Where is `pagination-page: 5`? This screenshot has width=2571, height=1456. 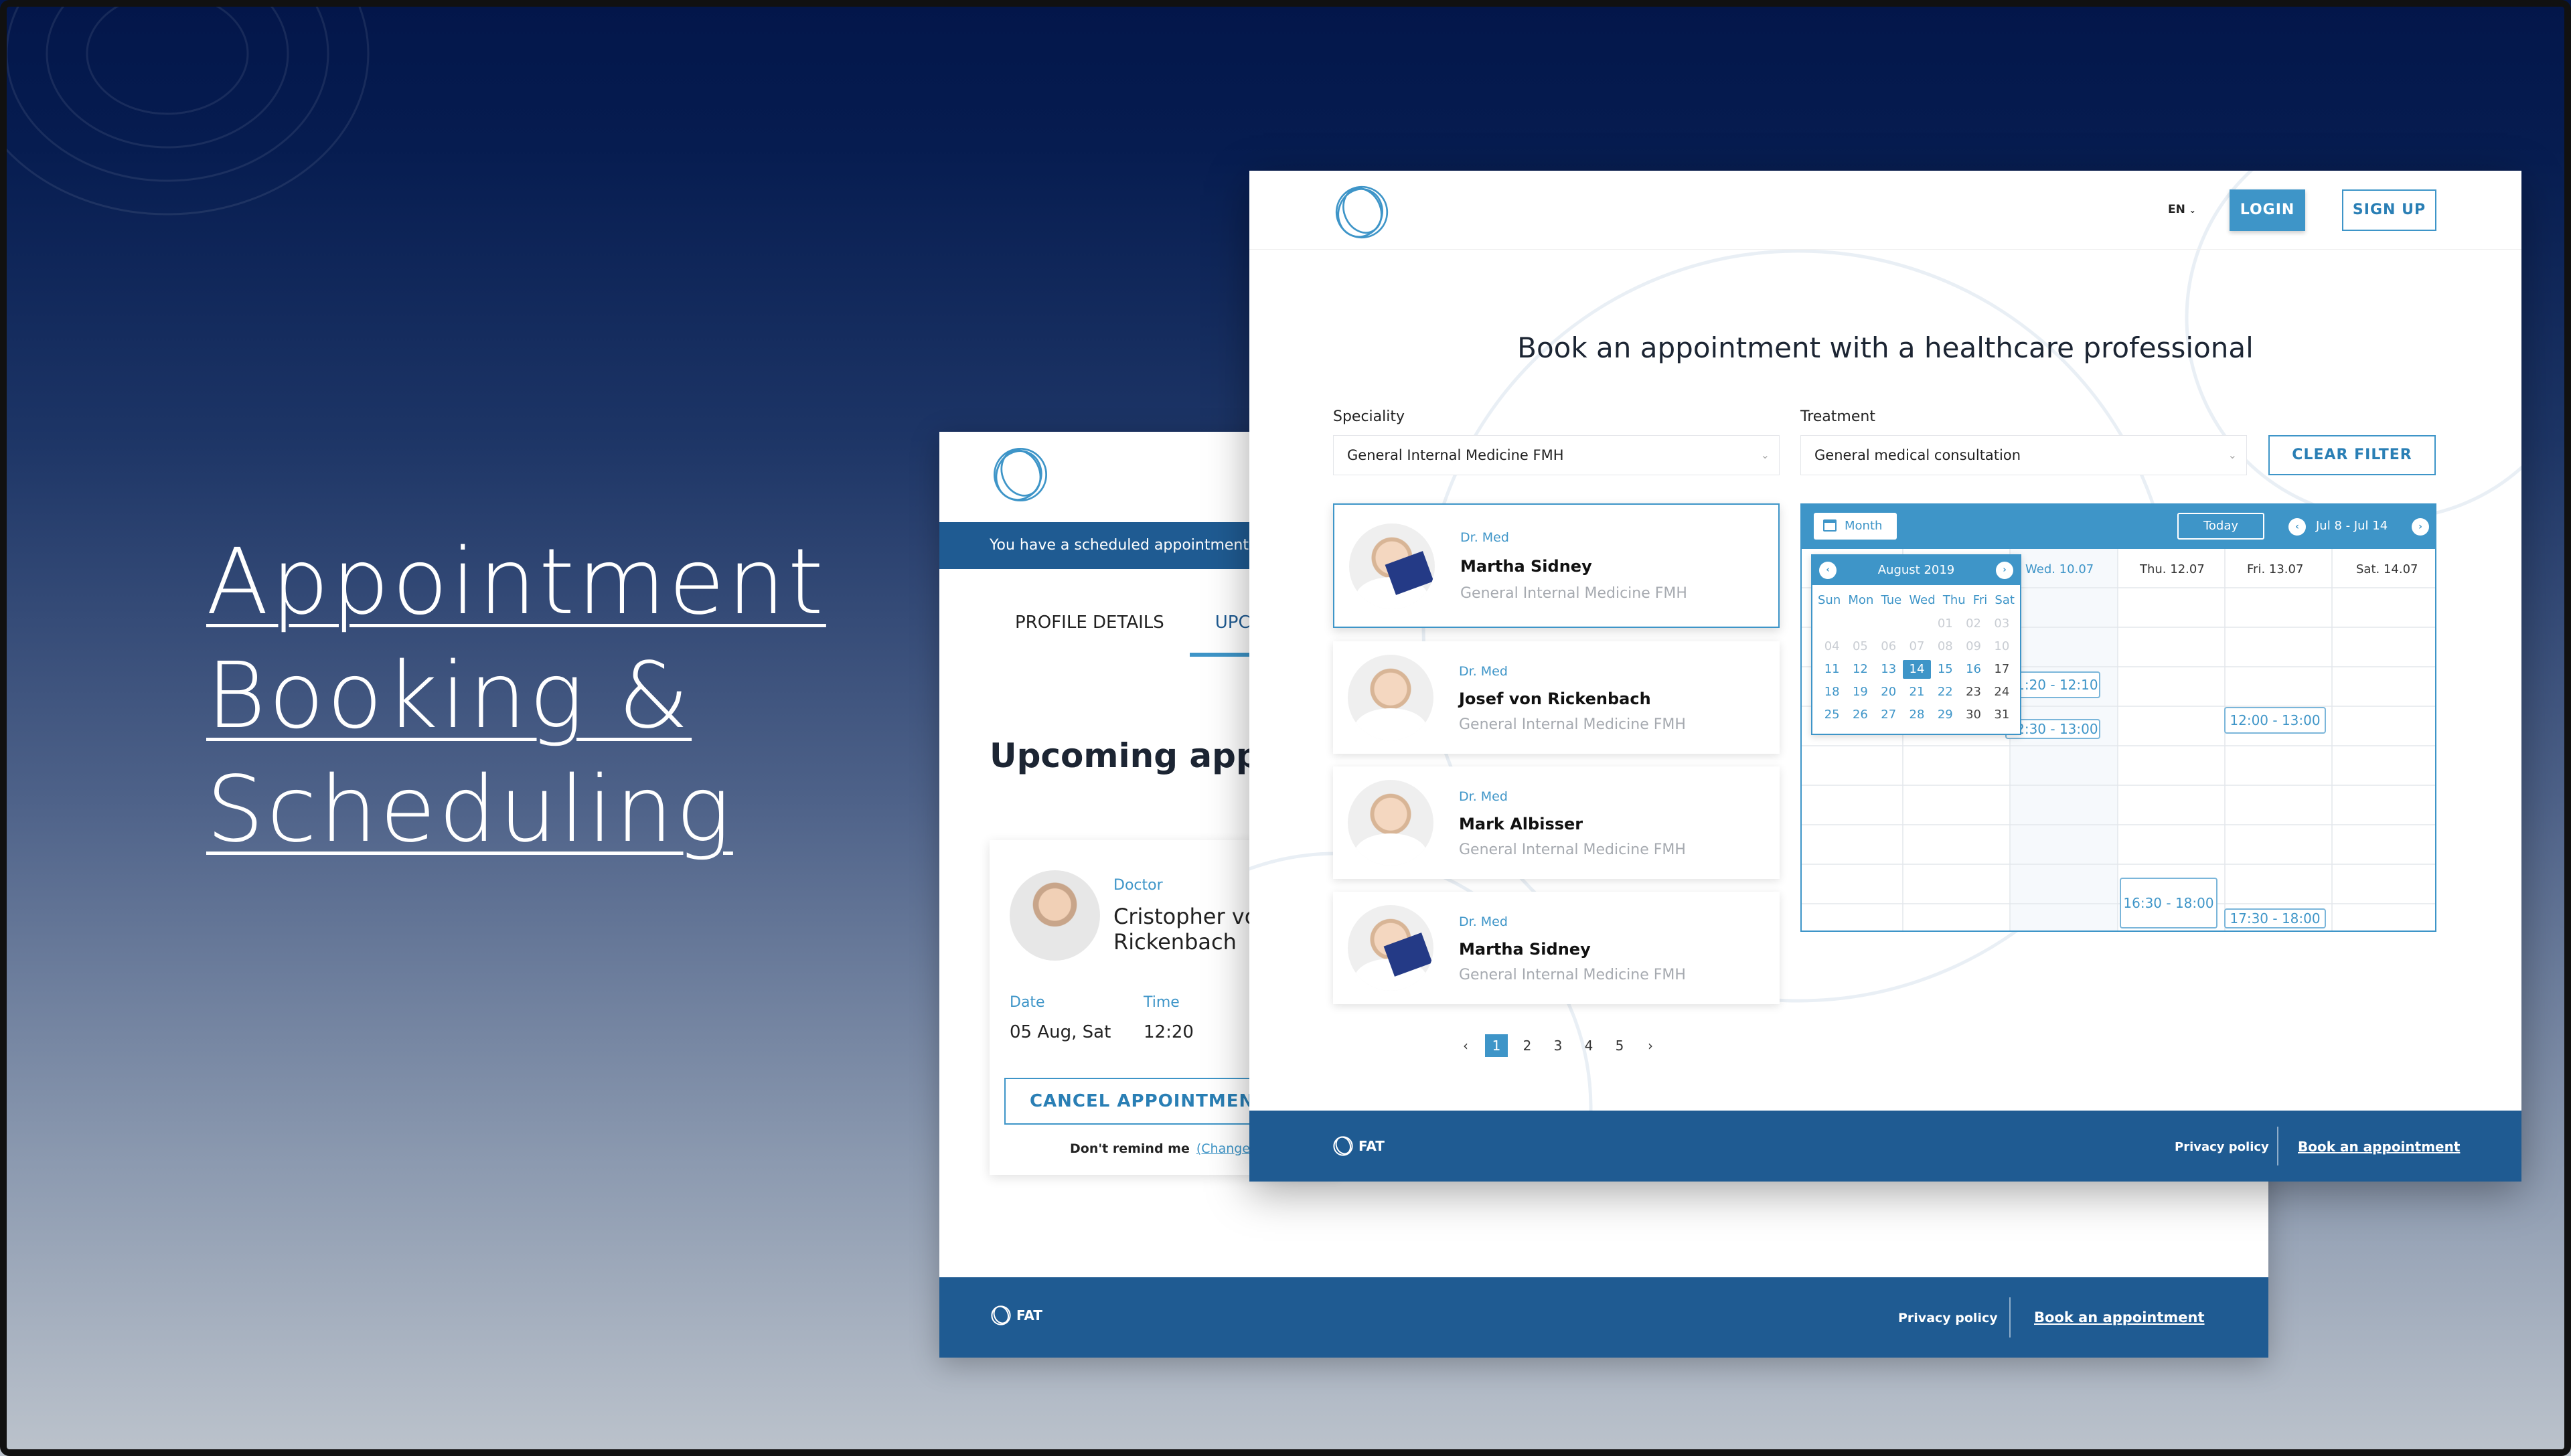 pagination-page: 5 is located at coordinates (1619, 1045).